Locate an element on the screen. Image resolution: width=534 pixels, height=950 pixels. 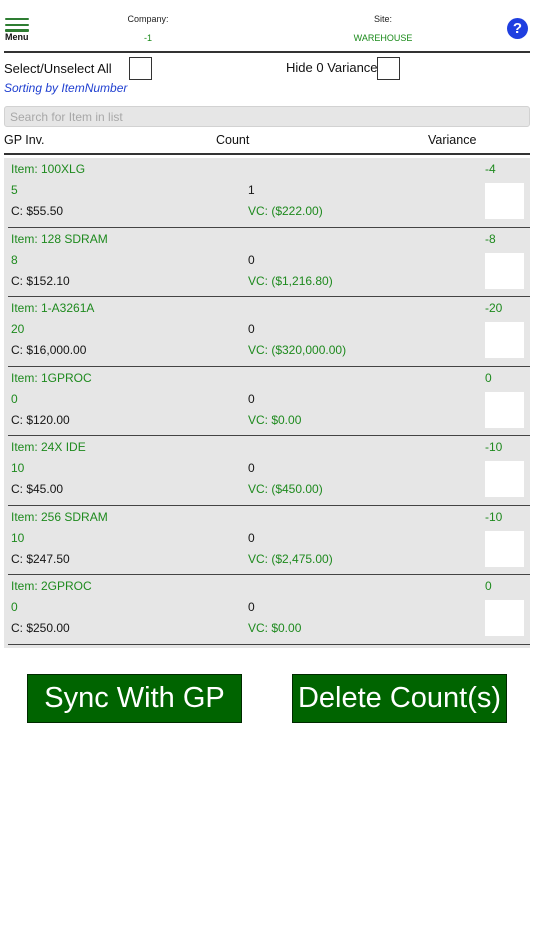
item-variance-cost: VC: ($320,000.00) is located at coordinates (297, 350).